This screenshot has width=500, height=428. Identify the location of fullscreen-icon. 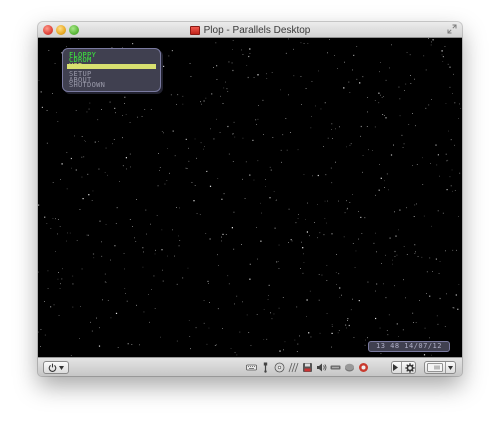
(452, 29).